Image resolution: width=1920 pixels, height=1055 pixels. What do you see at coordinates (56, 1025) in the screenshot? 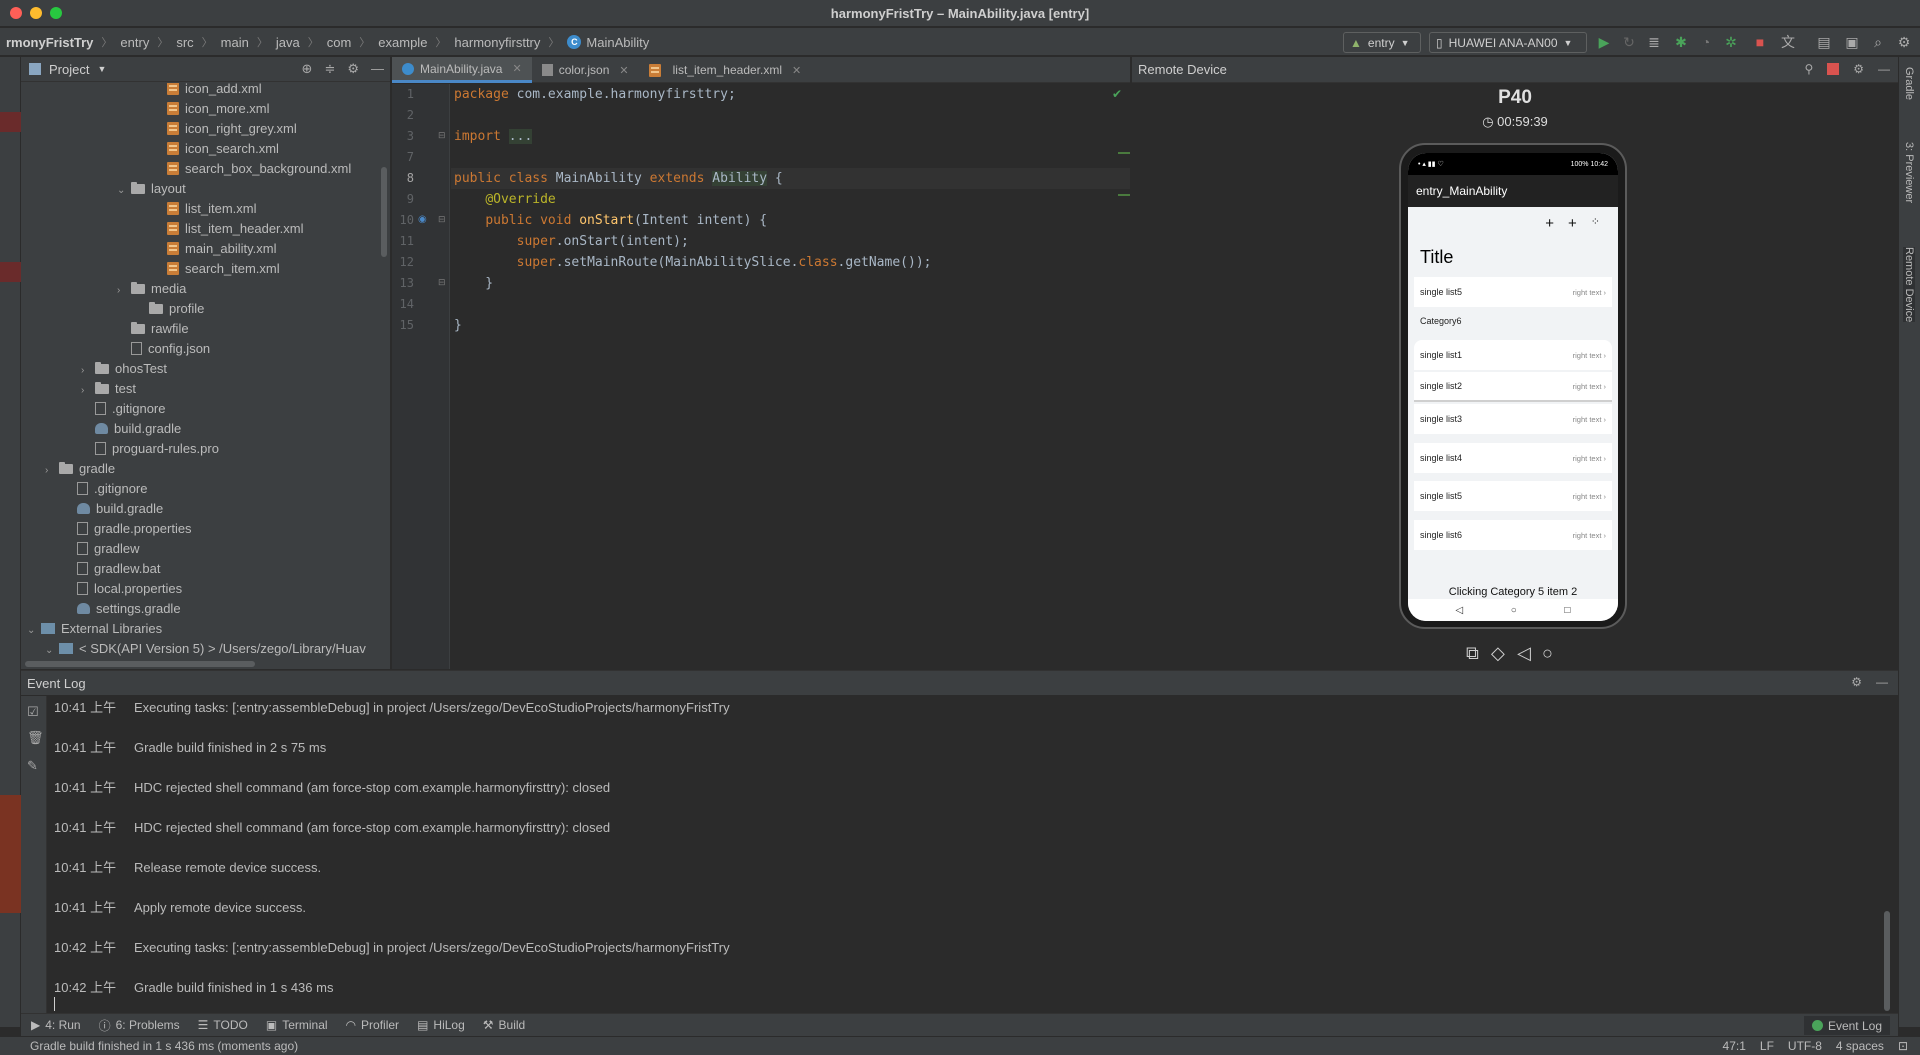
I see `run-tool-button: ▶ 4: Run` at bounding box center [56, 1025].